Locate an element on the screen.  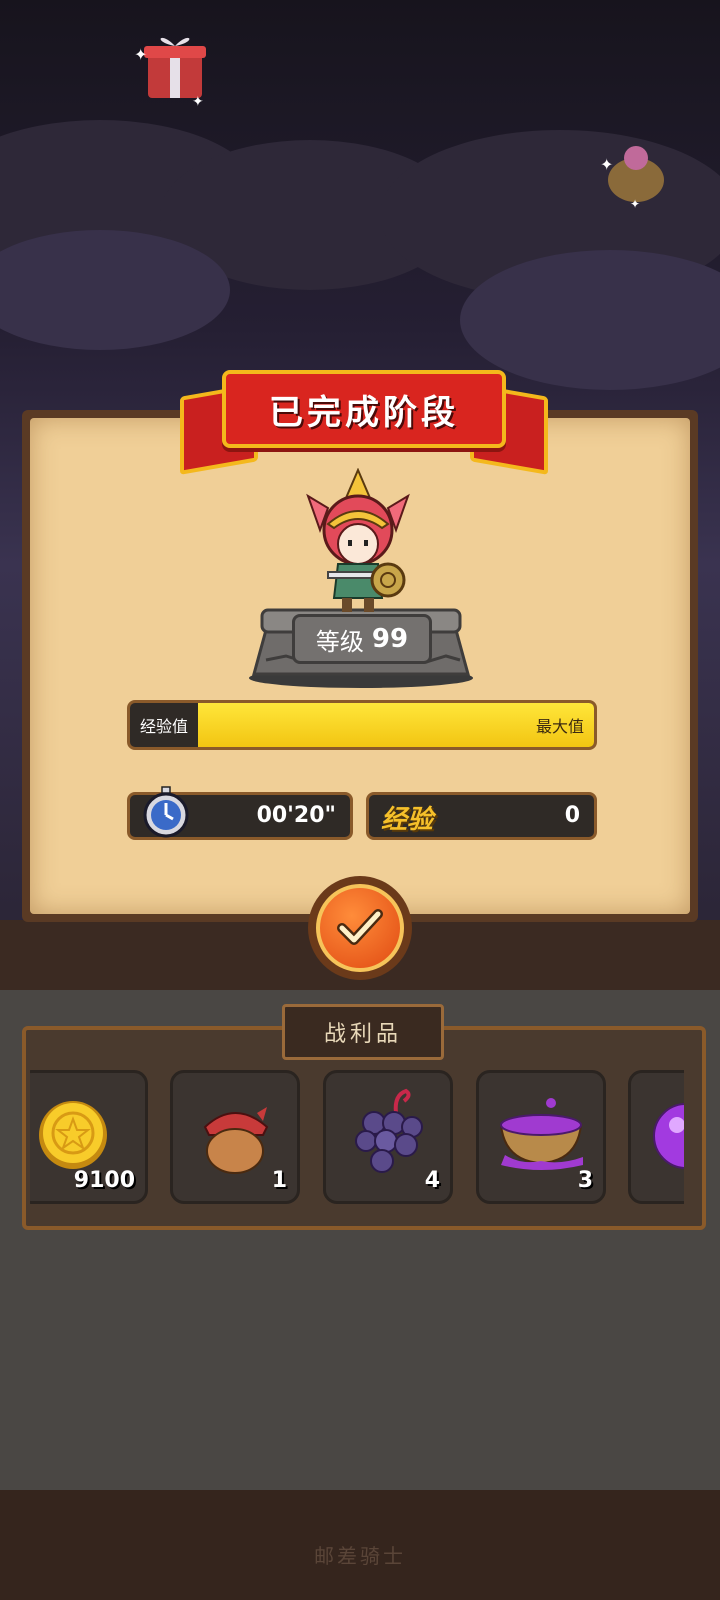
loot-item-acorn: 1 is located at coordinates (235, 1137).